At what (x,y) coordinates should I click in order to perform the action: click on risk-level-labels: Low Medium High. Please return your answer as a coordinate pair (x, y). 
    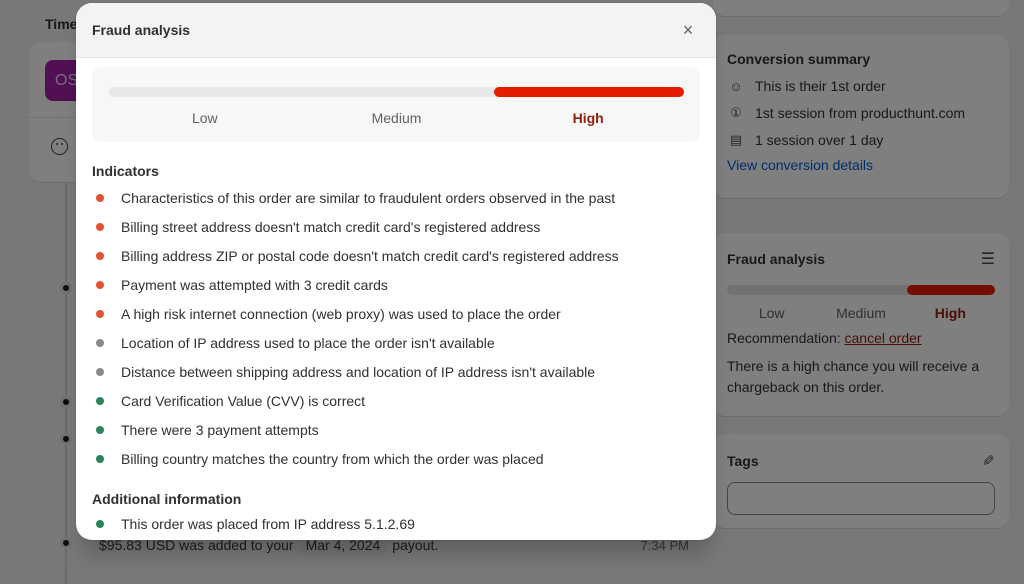
    Looking at the image, I should click on (396, 118).